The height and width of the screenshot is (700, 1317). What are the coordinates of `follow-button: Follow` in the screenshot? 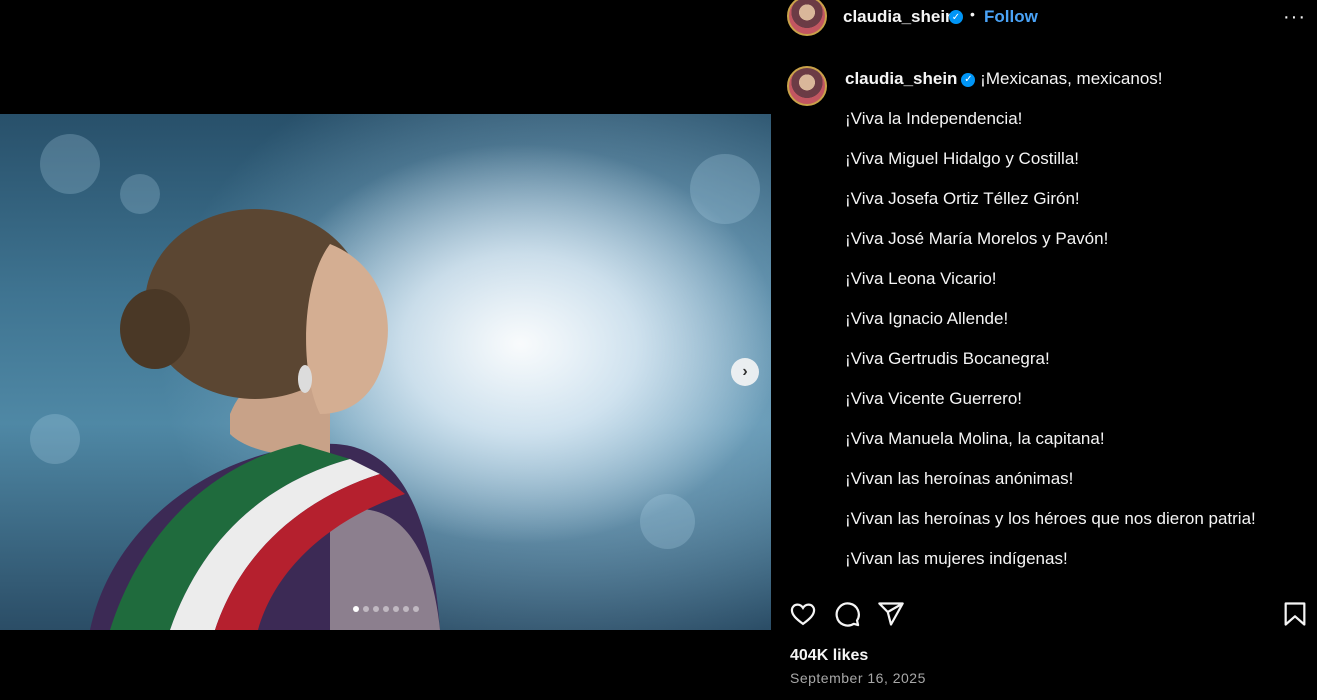 It's located at (1011, 17).